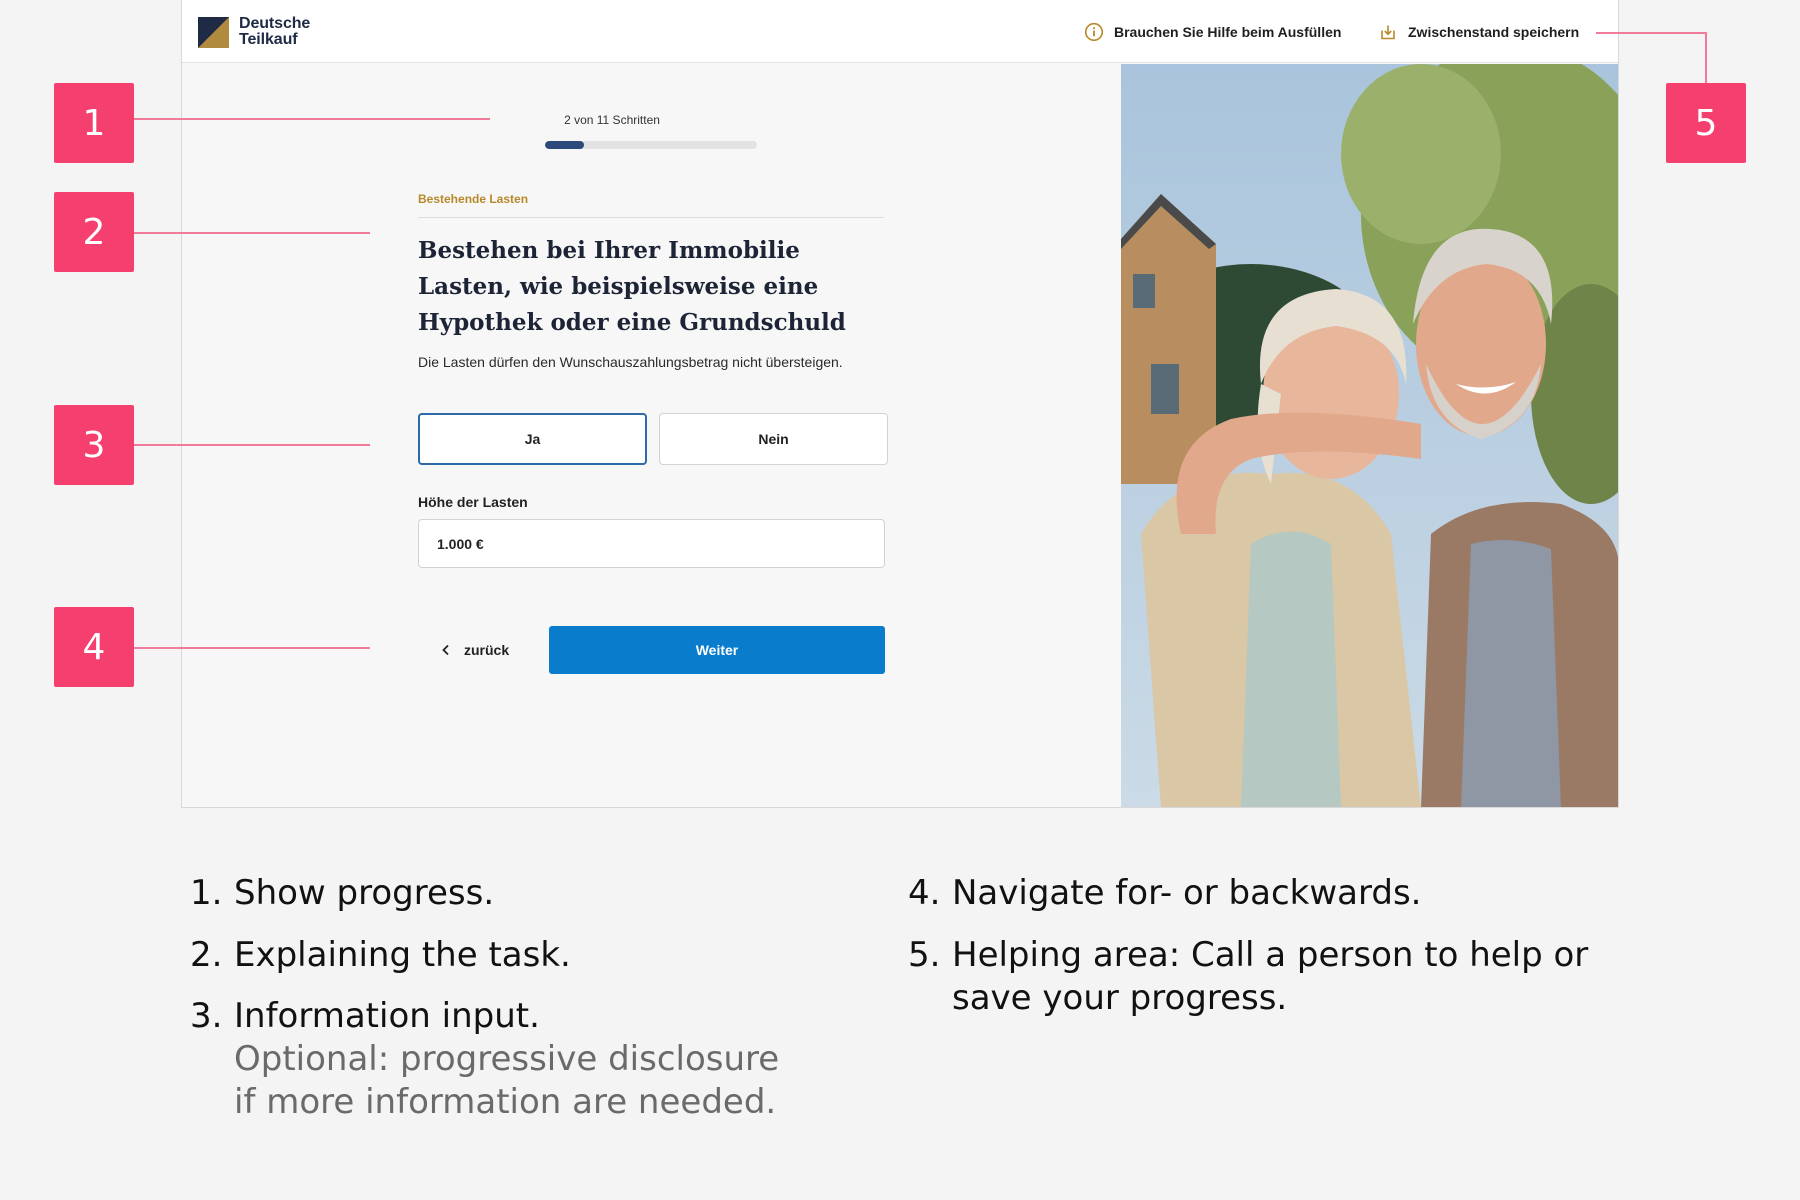 The image size is (1800, 1200). Describe the element at coordinates (1494, 31) in the screenshot. I see `save-progress-label: Zwischenstand speichern` at that location.